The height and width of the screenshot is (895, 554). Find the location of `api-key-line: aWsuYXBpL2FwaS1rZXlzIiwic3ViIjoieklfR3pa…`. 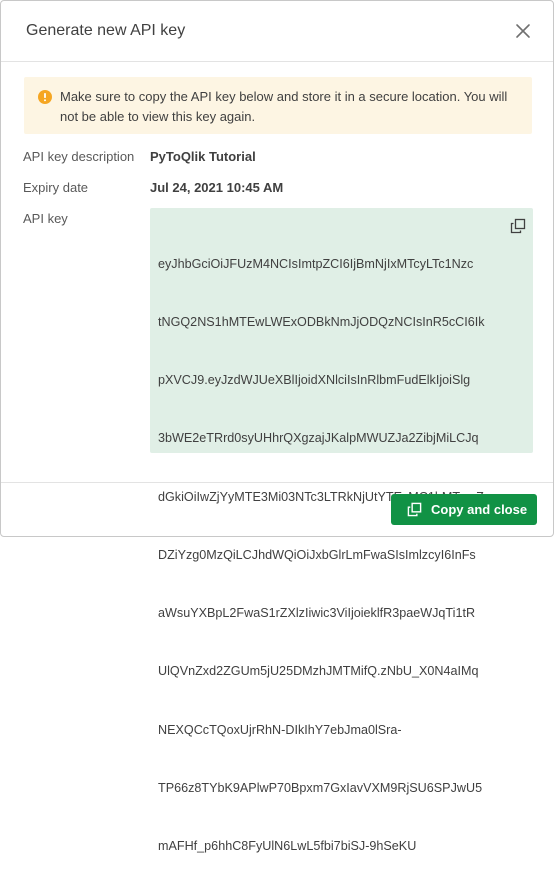

api-key-line: aWsuYXBpL2FwaS1rZXlzIiwic3ViIjoieklfR3pa… is located at coordinates (317, 613).